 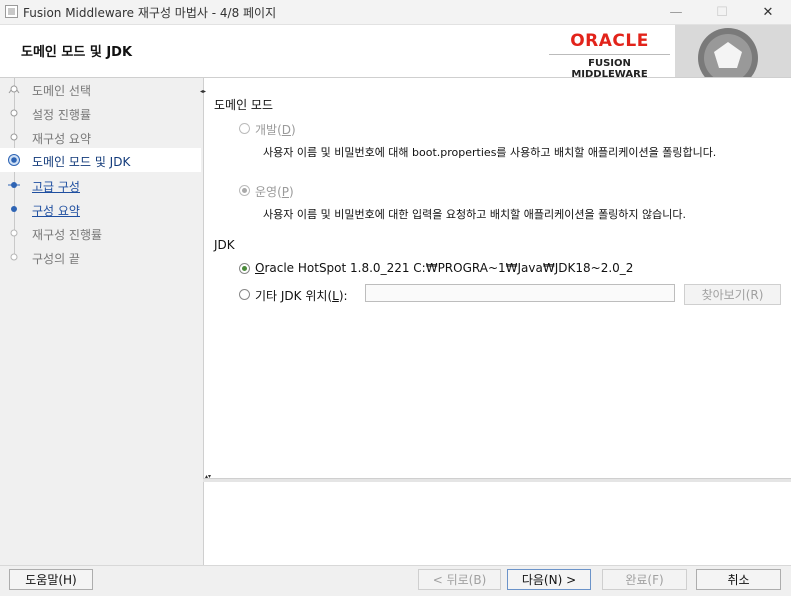 I want to click on radio-other-jdk, so click(x=244, y=294).